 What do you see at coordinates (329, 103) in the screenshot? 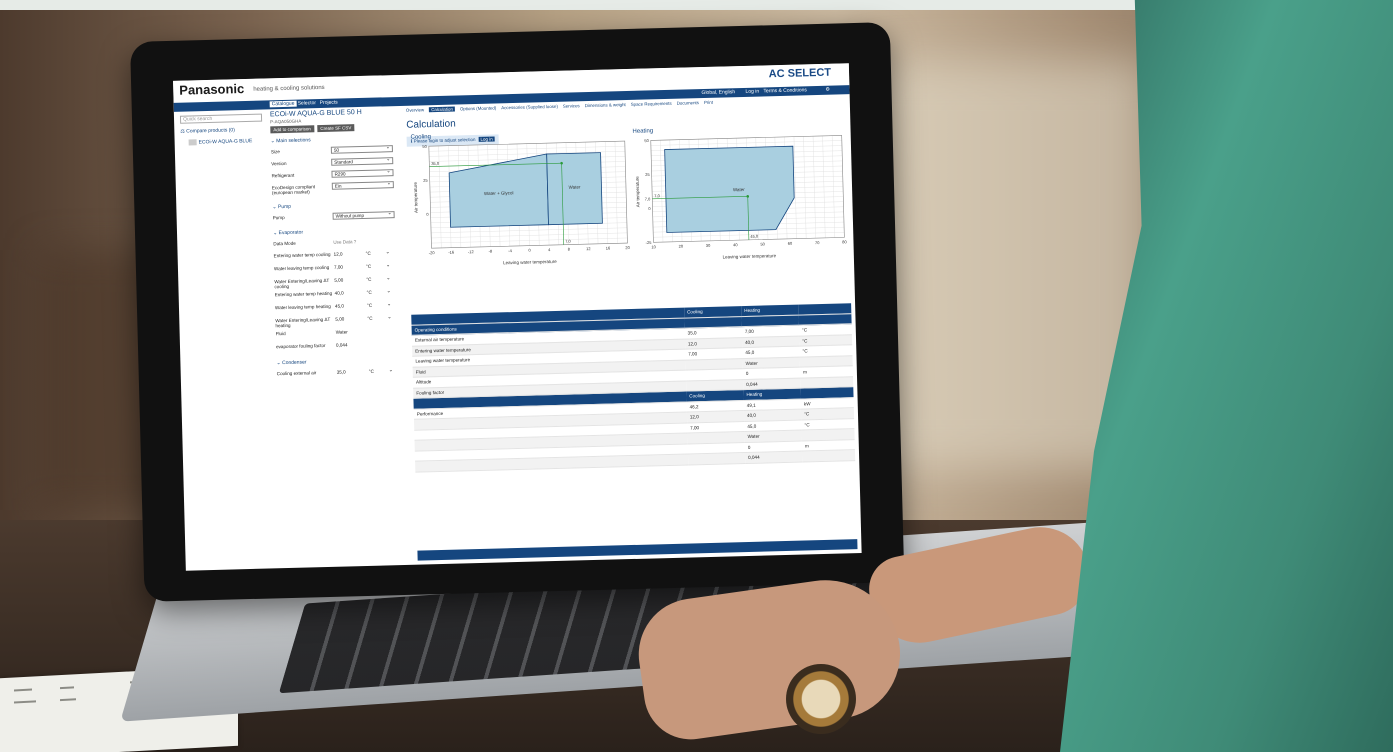
I see `nav-tab-projects: Projects` at bounding box center [329, 103].